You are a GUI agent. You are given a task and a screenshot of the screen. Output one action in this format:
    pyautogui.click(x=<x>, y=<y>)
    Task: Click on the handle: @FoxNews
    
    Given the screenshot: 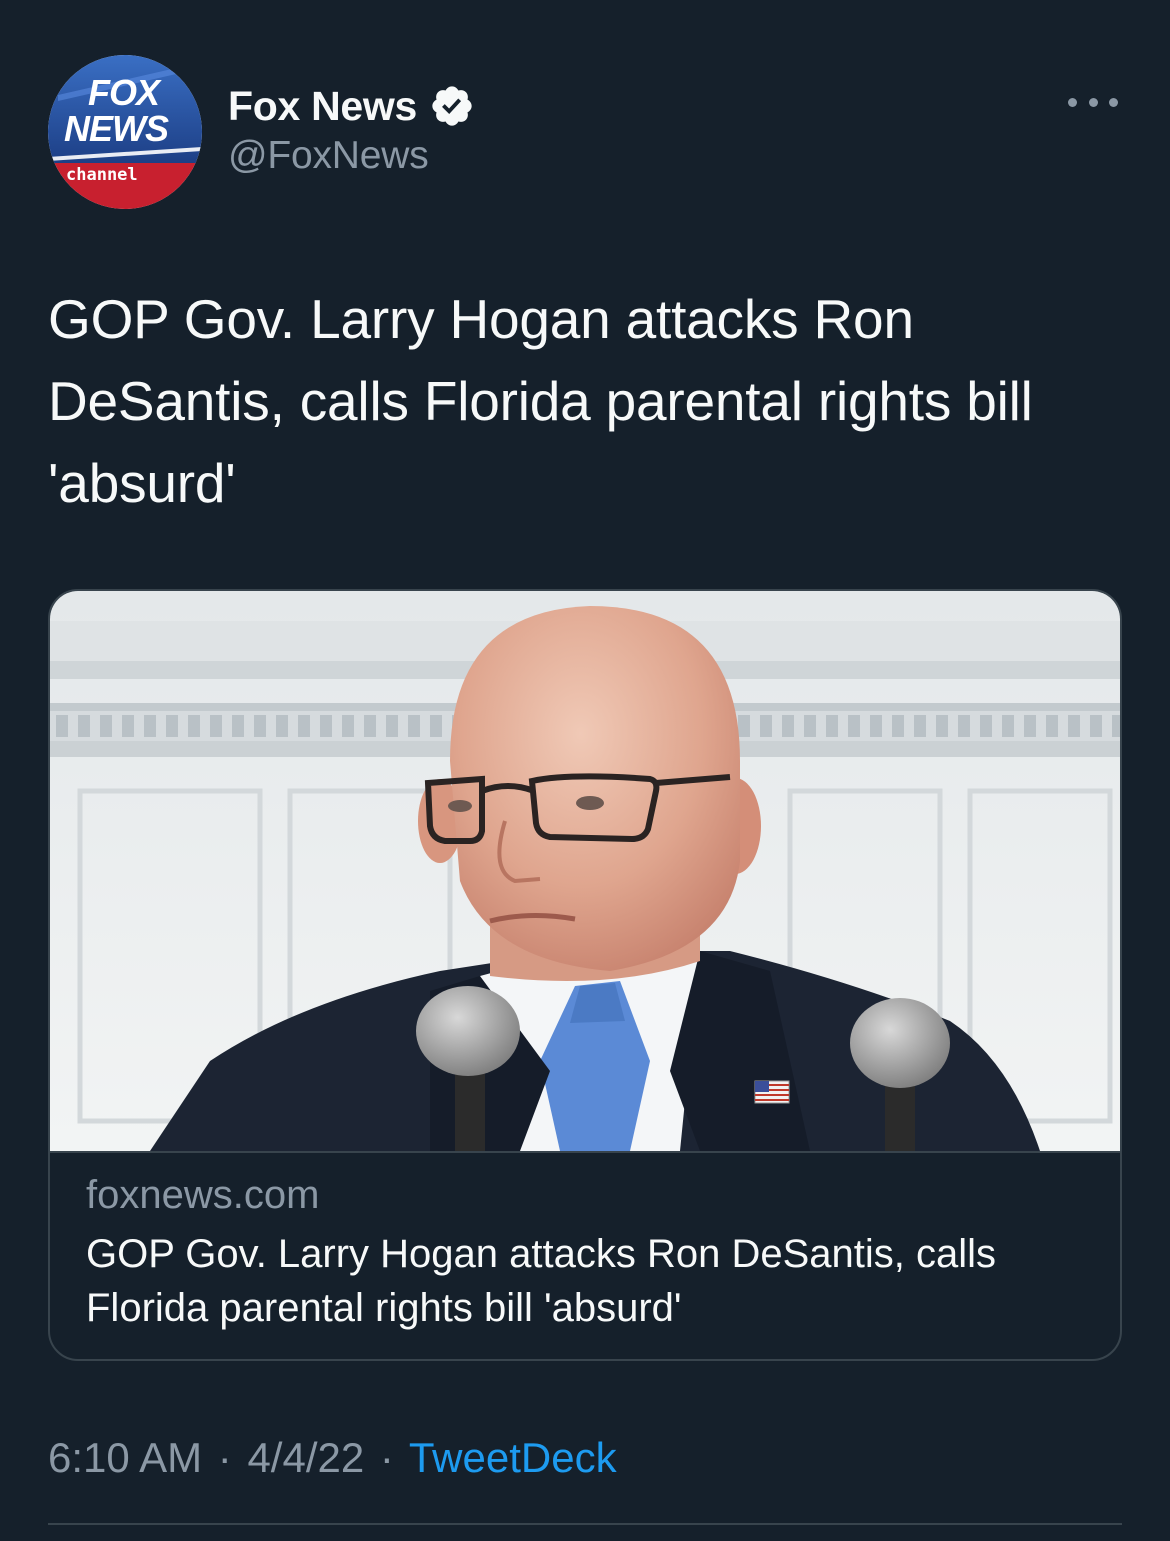 What is the action you would take?
    pyautogui.click(x=351, y=156)
    